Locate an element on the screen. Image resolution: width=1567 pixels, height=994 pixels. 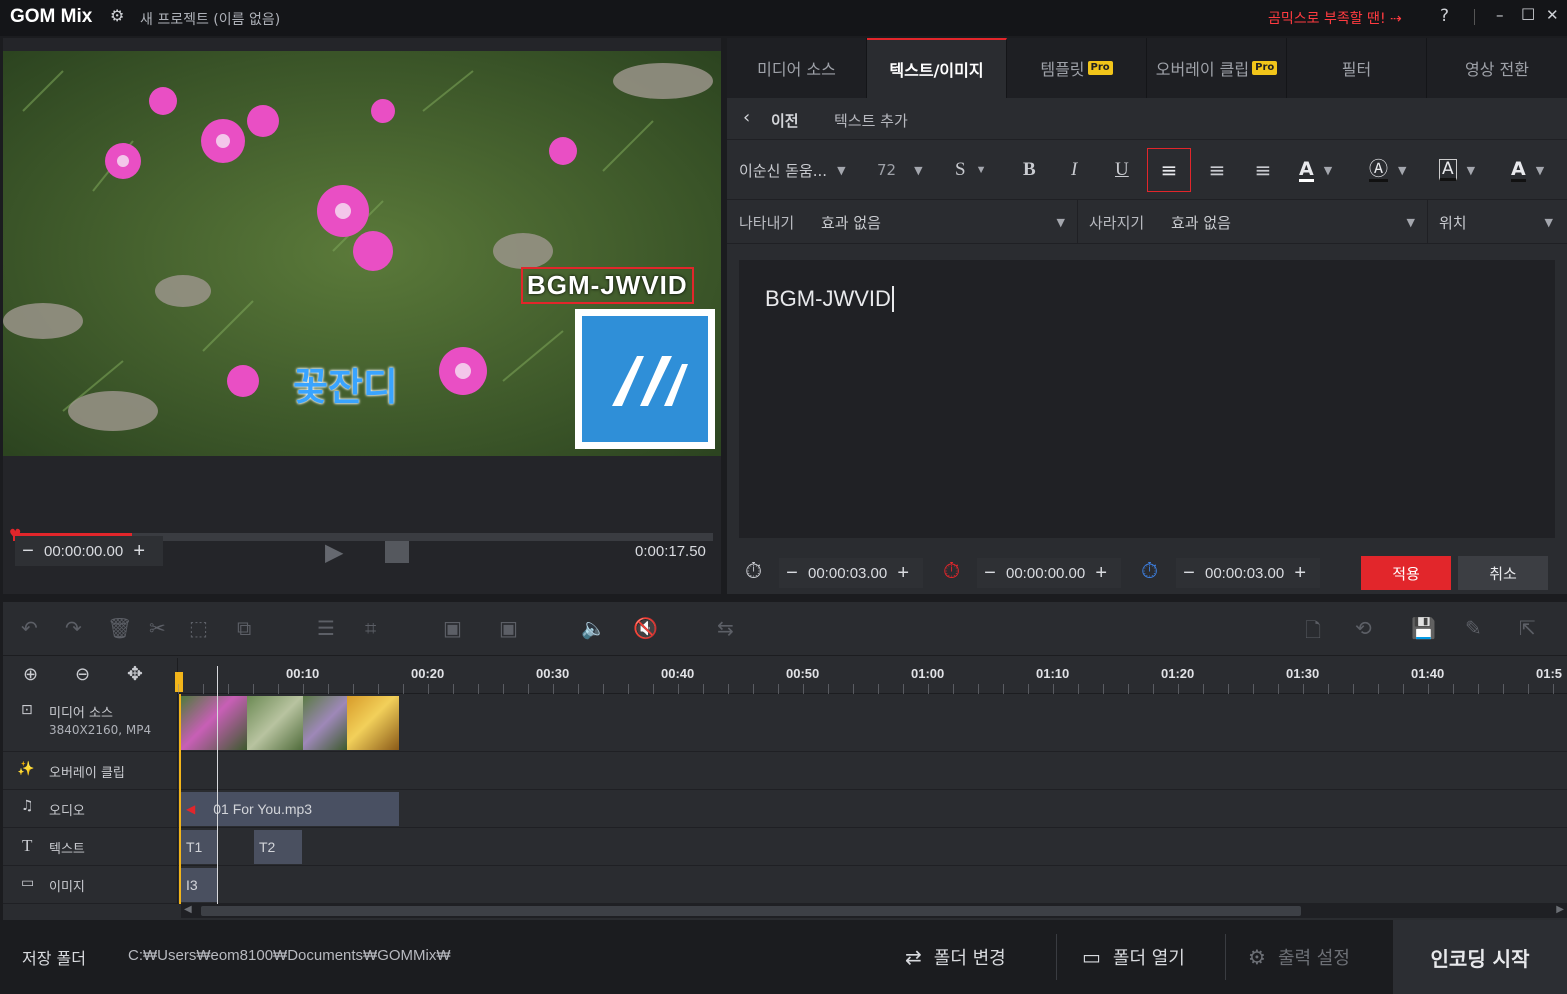
promo-link: 곰믹스로 부족할 땐! ⇢ is located at coordinates (1335, 18).